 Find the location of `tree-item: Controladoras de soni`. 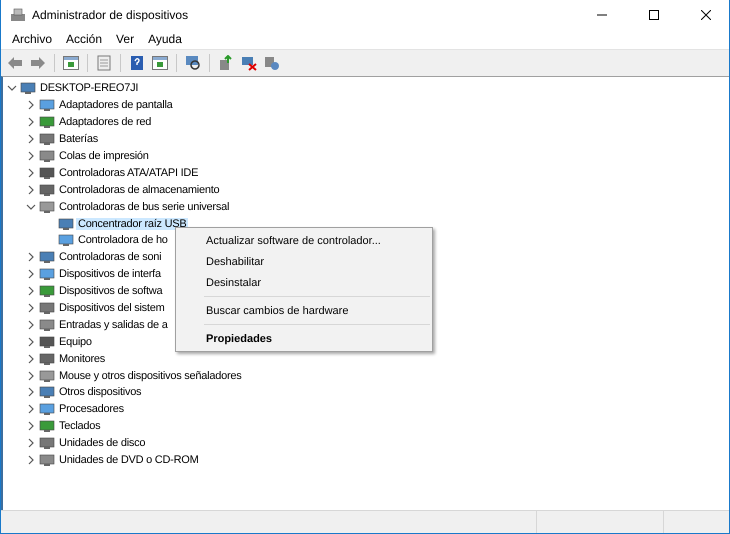

tree-item: Controladoras de soni is located at coordinates (110, 257).